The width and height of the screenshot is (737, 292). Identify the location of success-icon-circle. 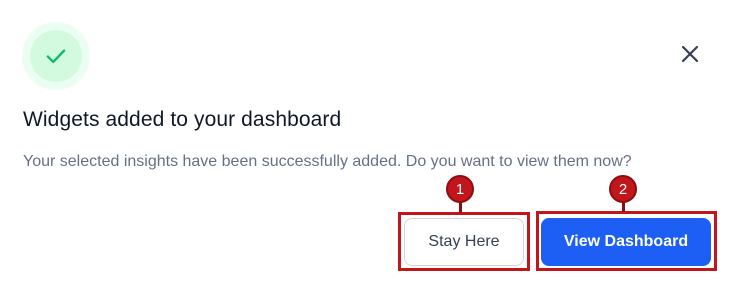
(56, 56).